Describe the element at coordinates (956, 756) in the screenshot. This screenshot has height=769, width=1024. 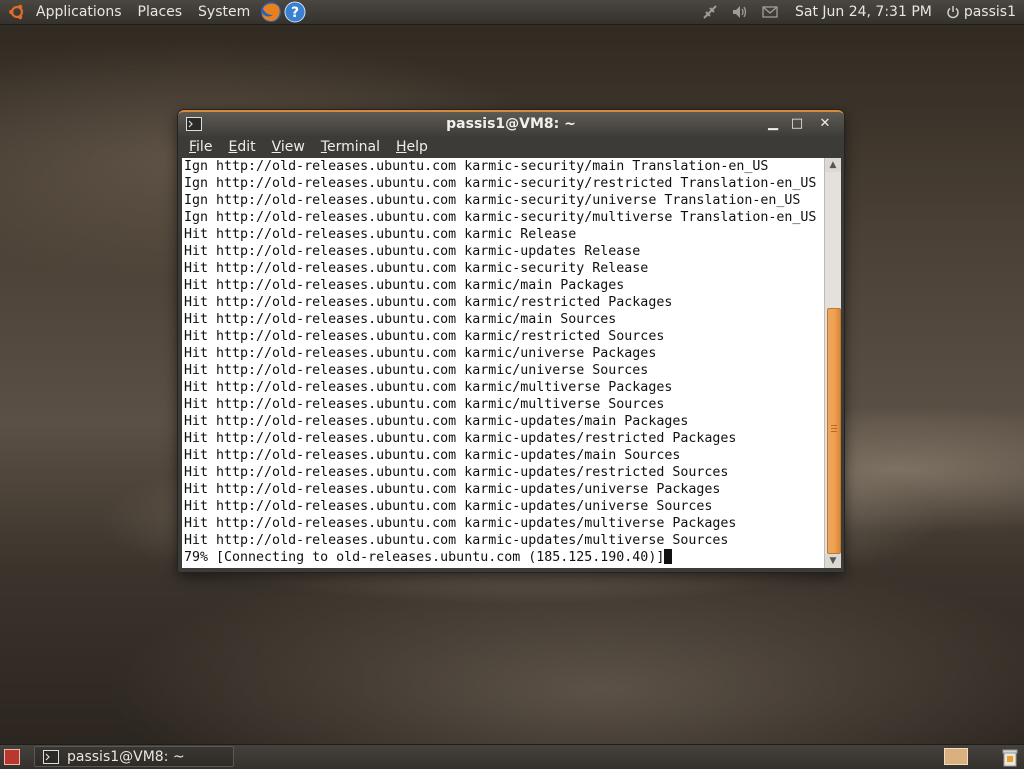
I see `workspace-switcher` at that location.